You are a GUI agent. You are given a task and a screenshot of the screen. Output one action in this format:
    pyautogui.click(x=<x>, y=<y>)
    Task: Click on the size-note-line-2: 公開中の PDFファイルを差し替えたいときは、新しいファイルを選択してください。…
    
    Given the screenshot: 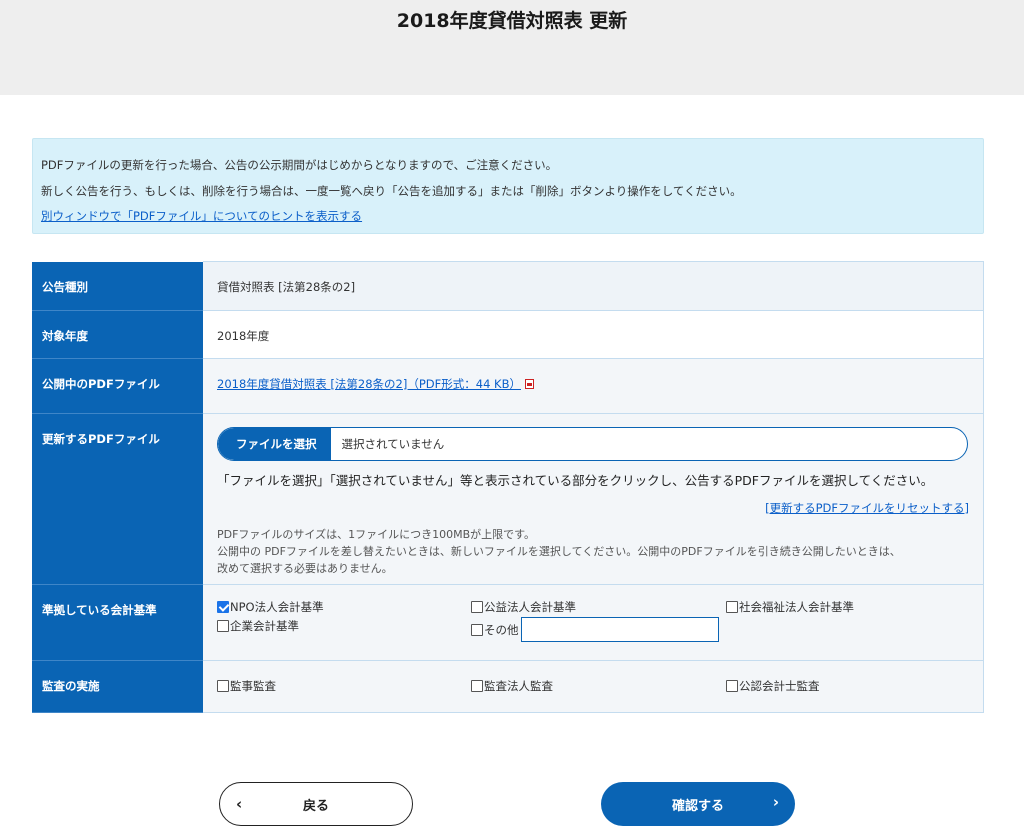 What is the action you would take?
    pyautogui.click(x=559, y=551)
    